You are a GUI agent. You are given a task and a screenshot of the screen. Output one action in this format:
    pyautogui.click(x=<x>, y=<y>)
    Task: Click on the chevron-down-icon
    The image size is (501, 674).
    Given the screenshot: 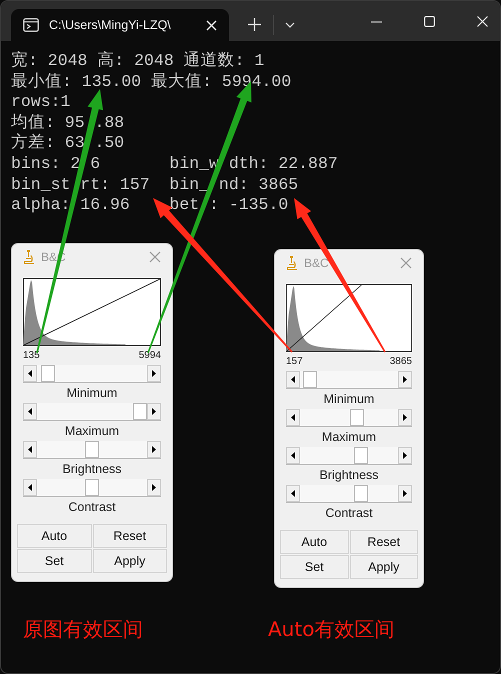 What is the action you would take?
    pyautogui.click(x=290, y=25)
    